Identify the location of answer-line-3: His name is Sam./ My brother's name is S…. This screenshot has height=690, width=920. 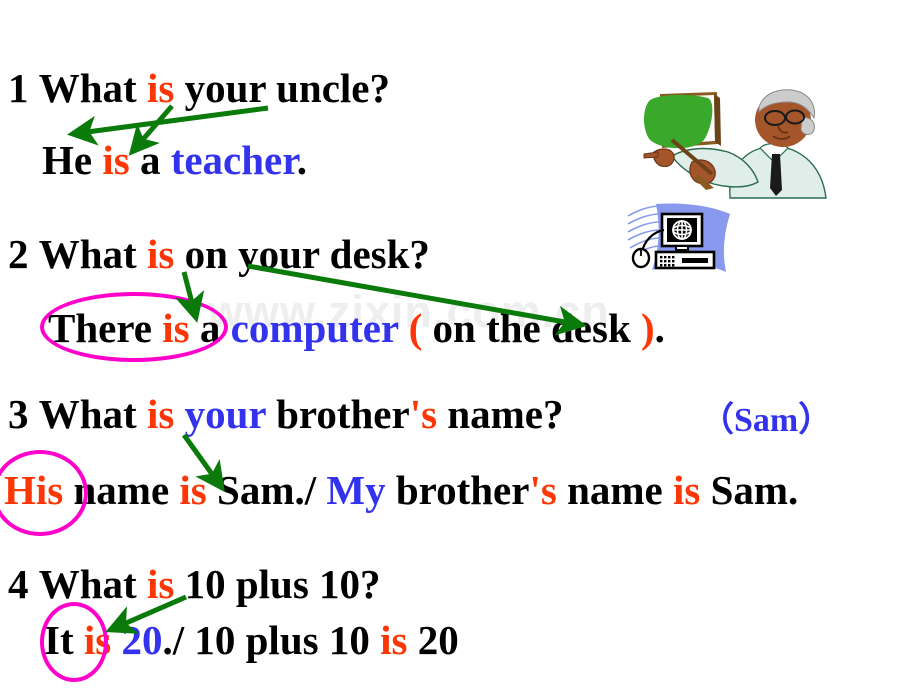
(401, 490).